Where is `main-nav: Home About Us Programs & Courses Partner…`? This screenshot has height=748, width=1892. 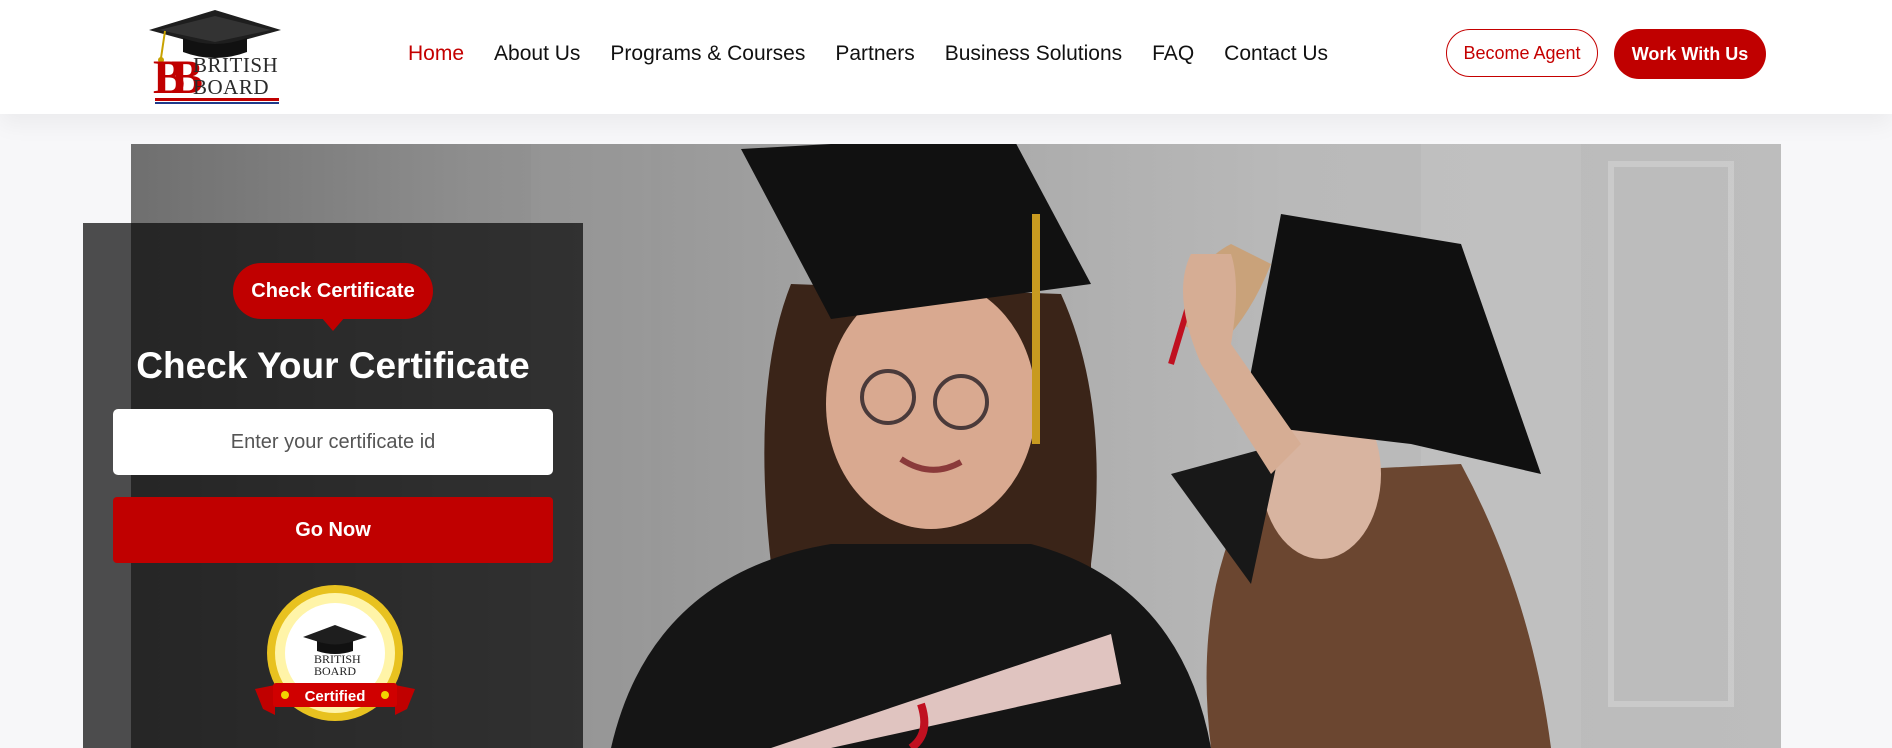
main-nav: Home About Us Programs & Courses Partner… is located at coordinates (883, 54).